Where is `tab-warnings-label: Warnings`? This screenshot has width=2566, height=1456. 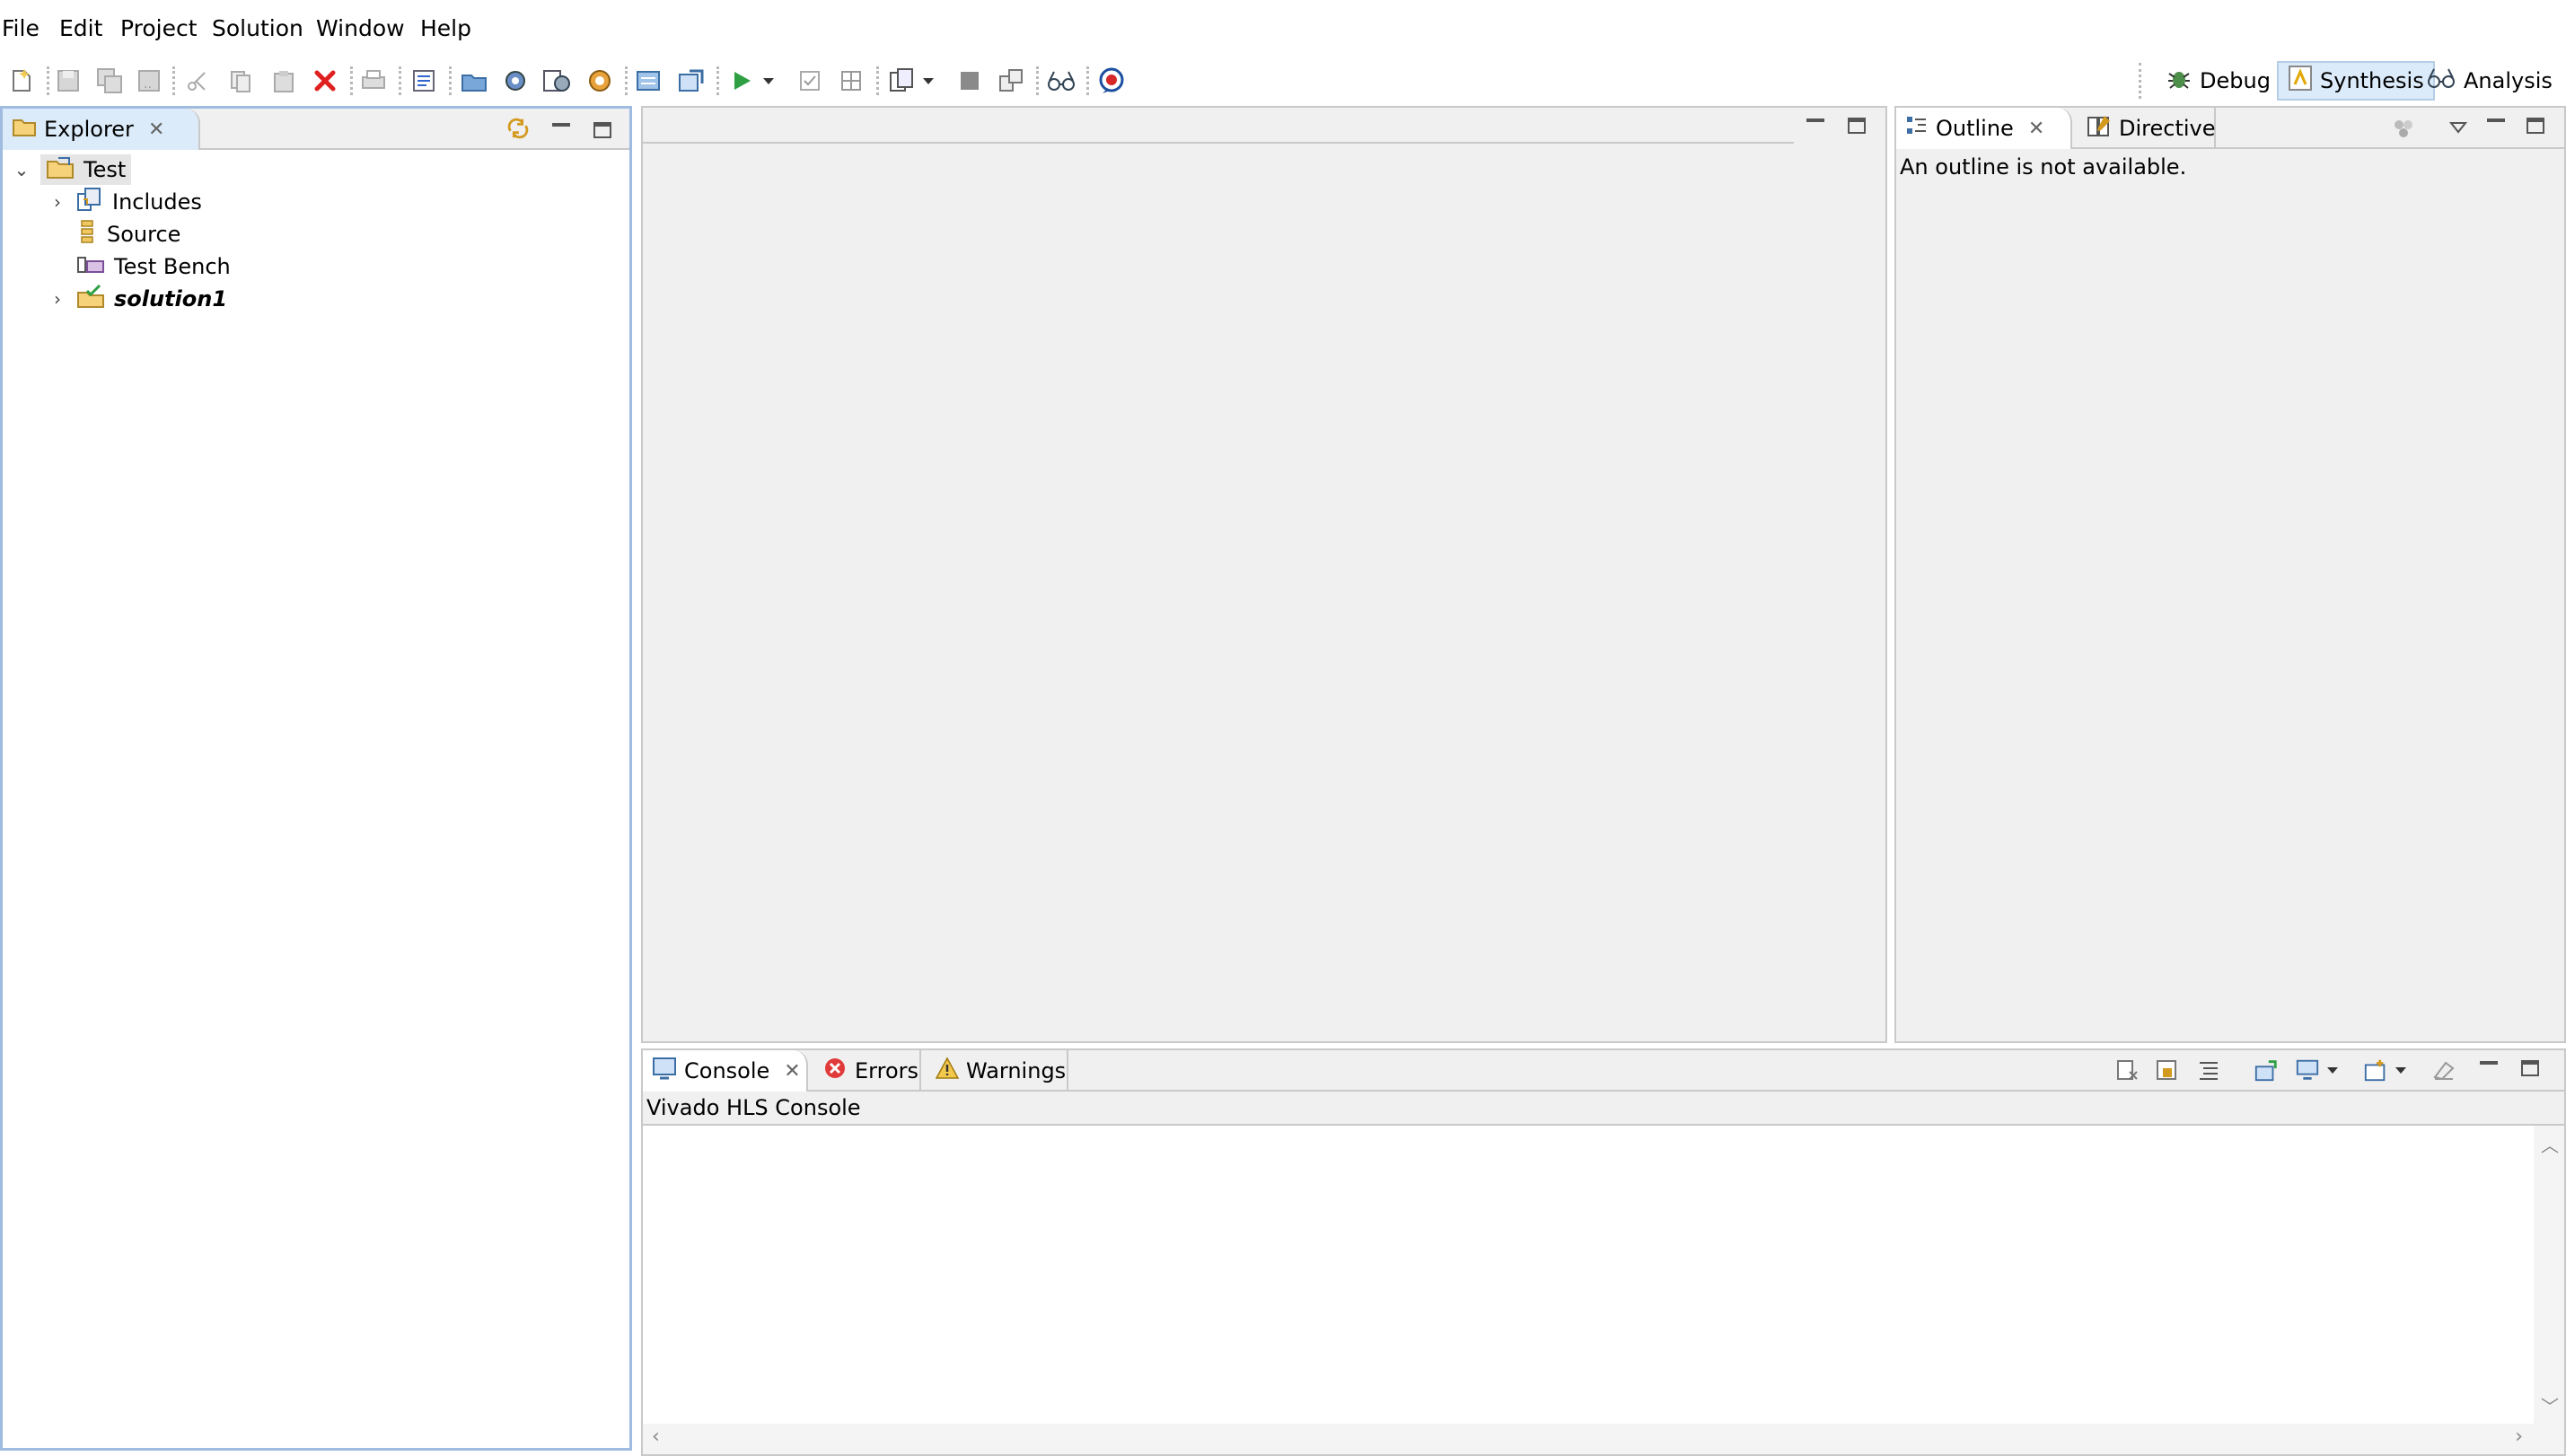 tab-warnings-label: Warnings is located at coordinates (1017, 1070).